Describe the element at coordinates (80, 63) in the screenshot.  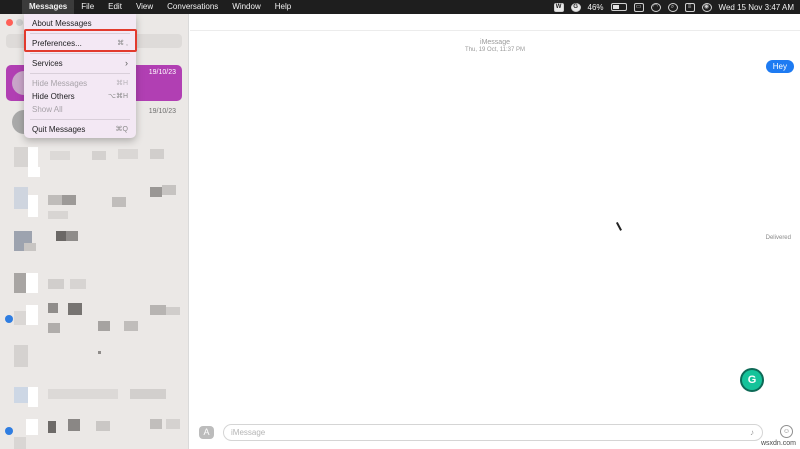
I see `menu-item-services: Services ›` at that location.